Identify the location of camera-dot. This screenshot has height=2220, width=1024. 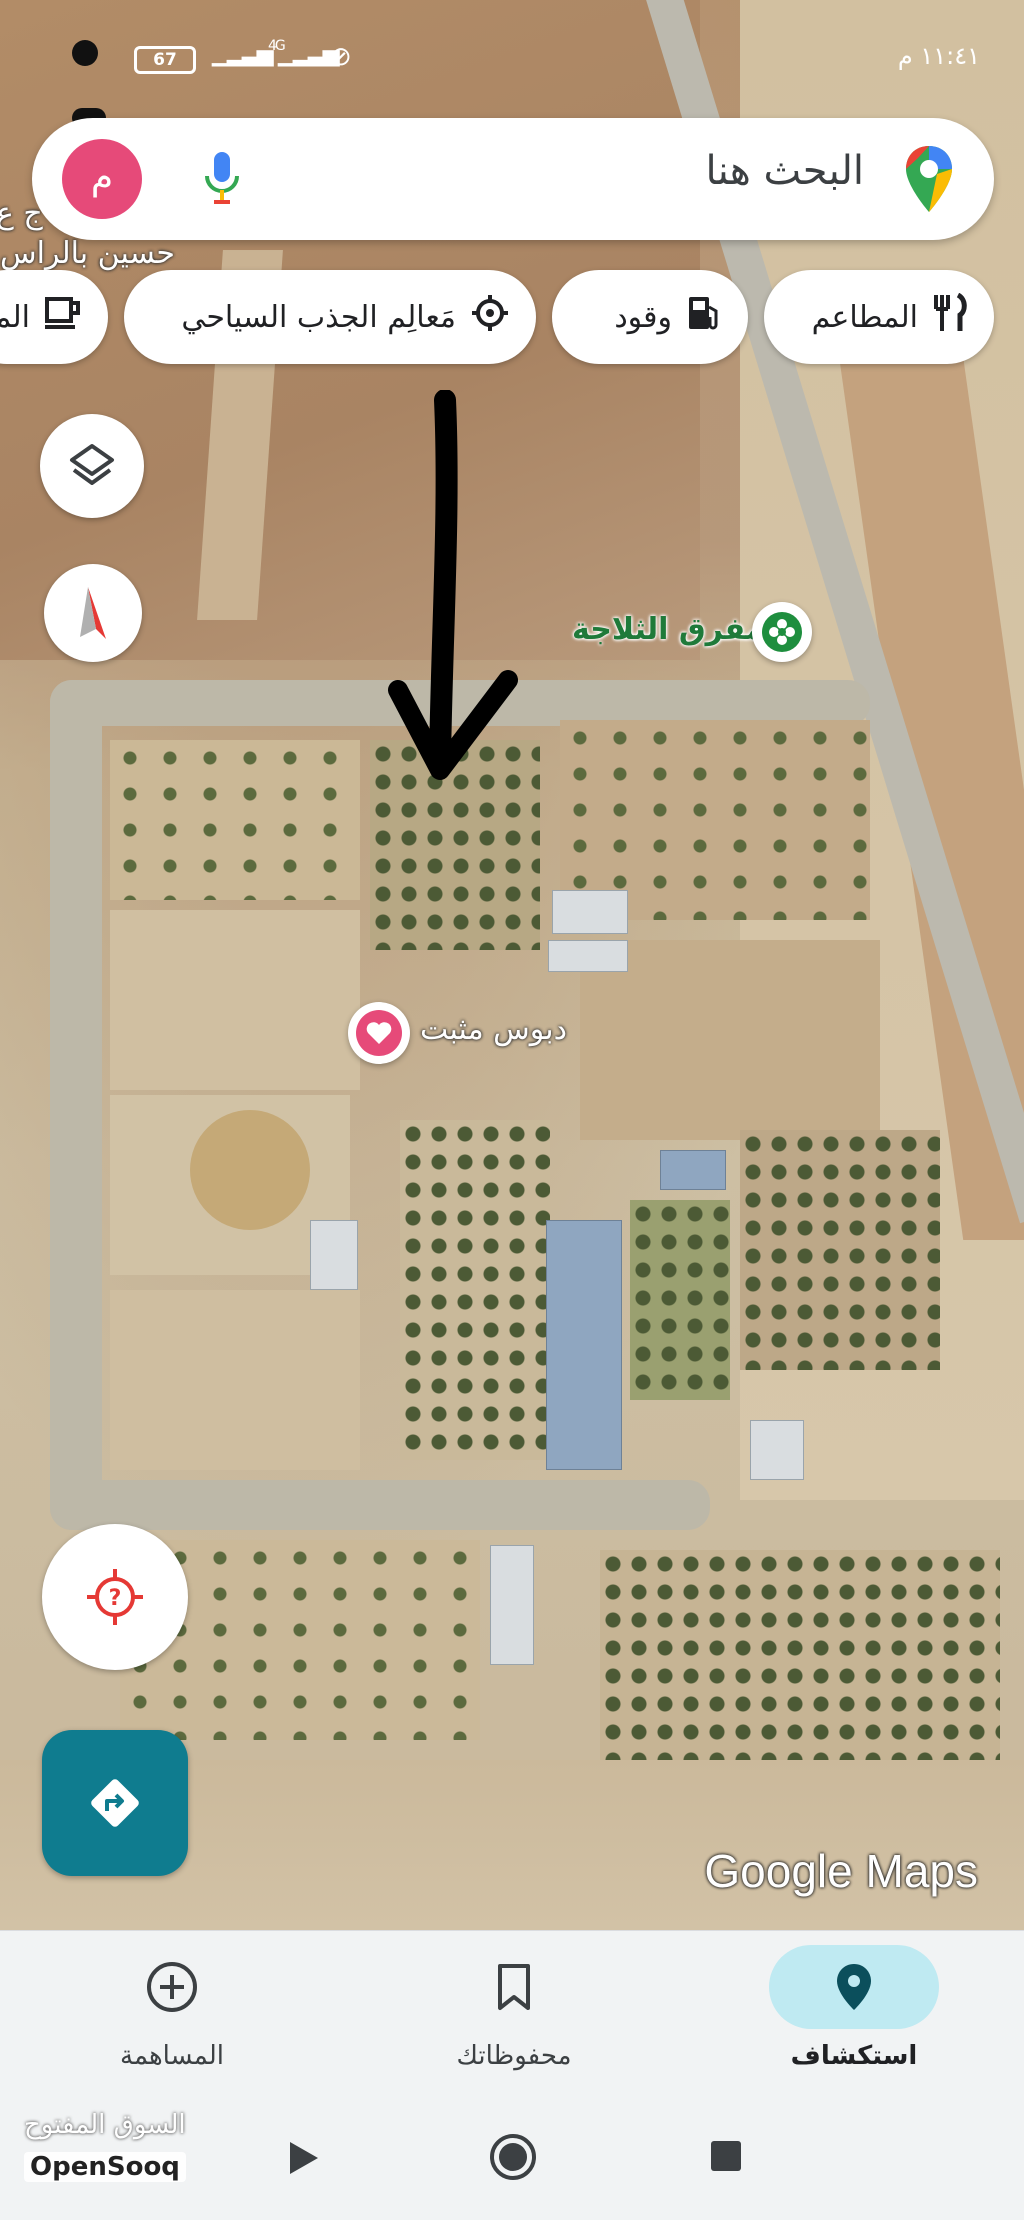
(85, 53).